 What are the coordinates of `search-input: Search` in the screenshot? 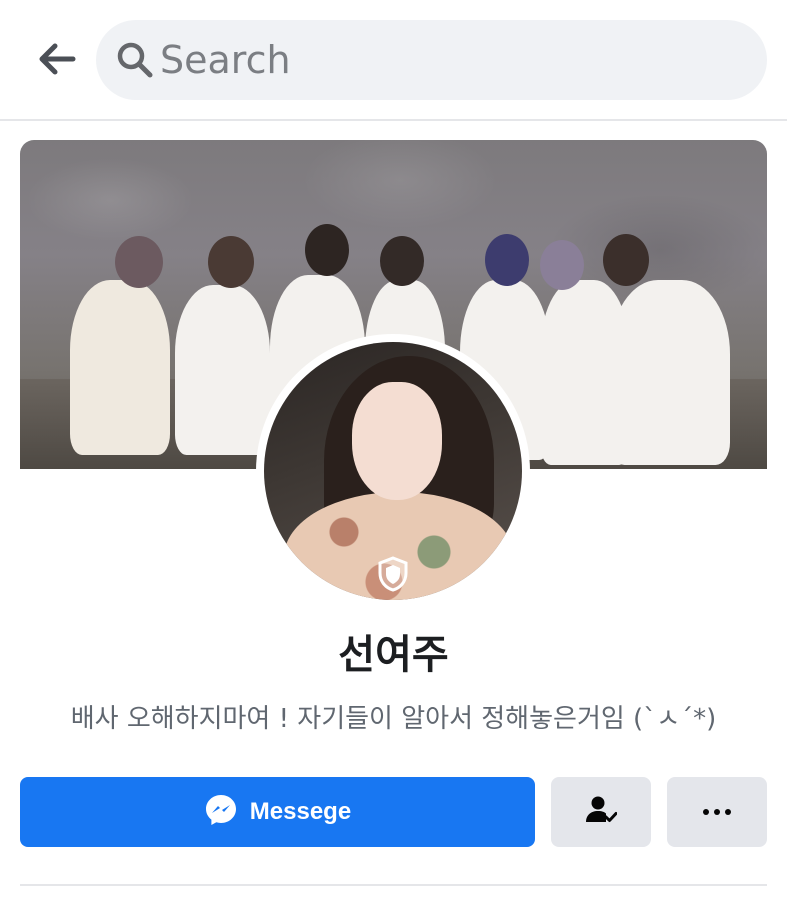 It's located at (431, 60).